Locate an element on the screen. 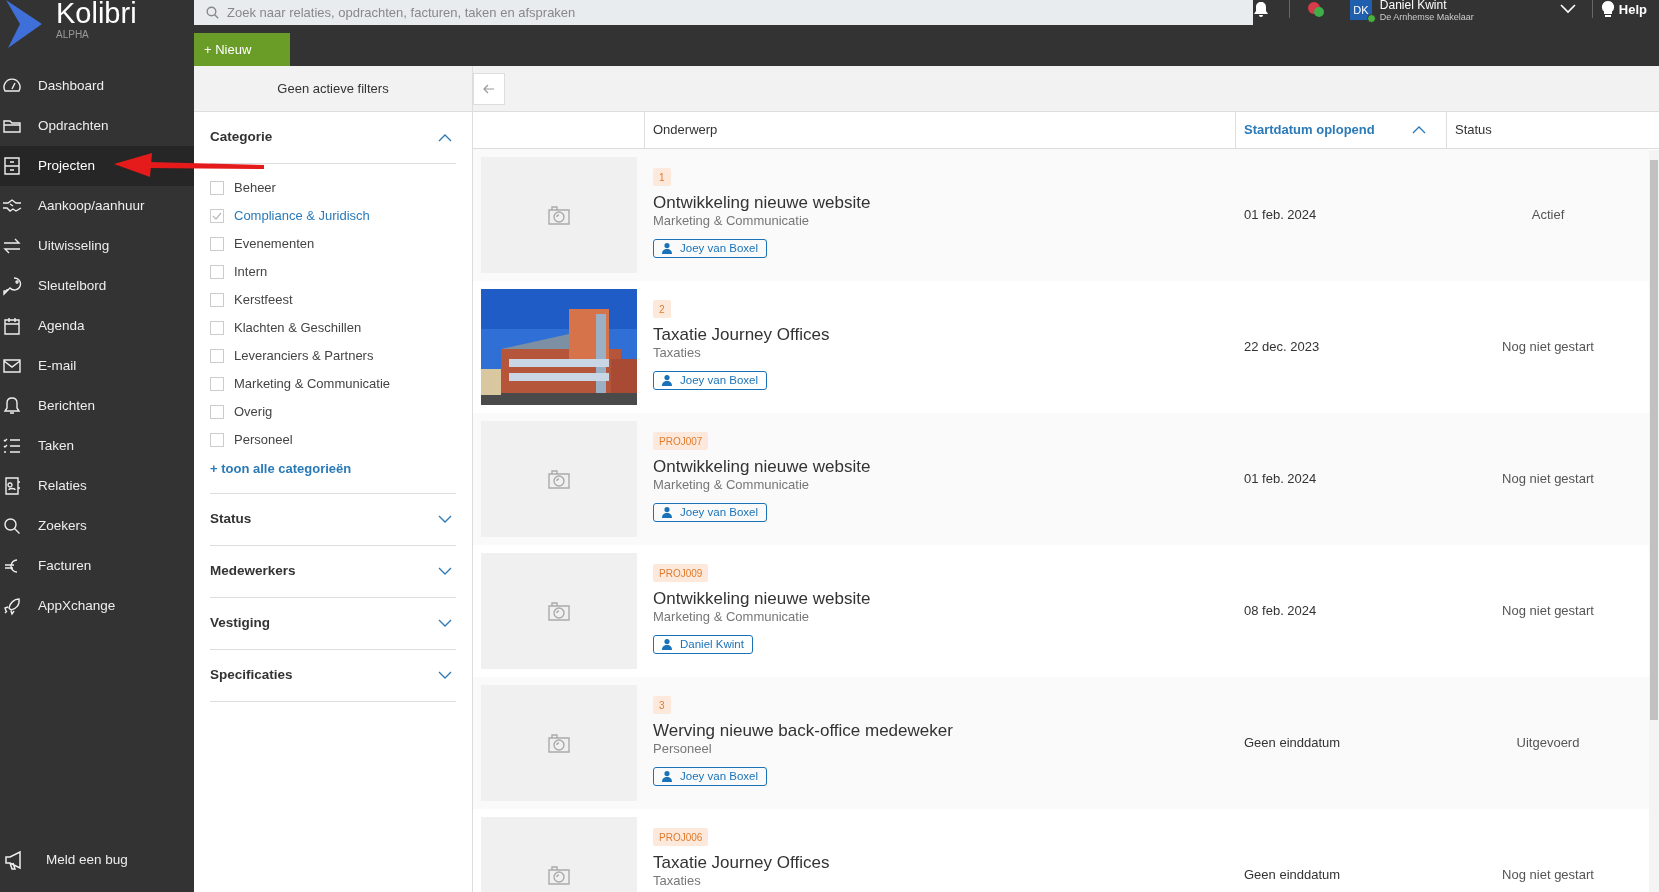 The image size is (1659, 892). company-name: De Arnhemse Makelaar is located at coordinates (1427, 17).